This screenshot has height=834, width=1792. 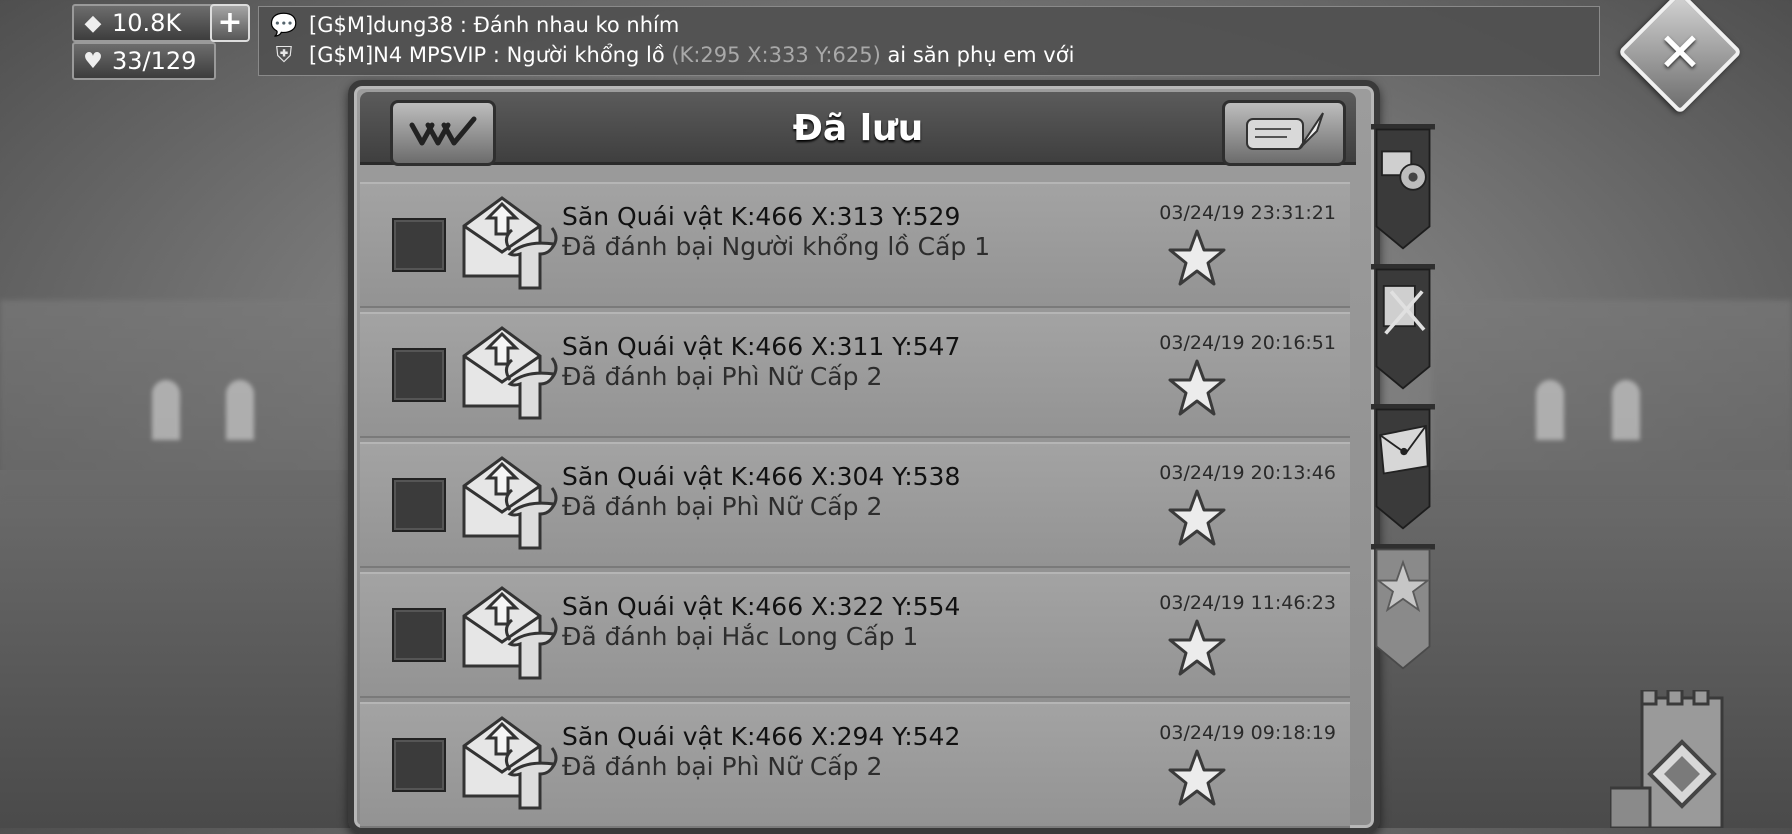 I want to click on tab-messages, so click(x=1403, y=468).